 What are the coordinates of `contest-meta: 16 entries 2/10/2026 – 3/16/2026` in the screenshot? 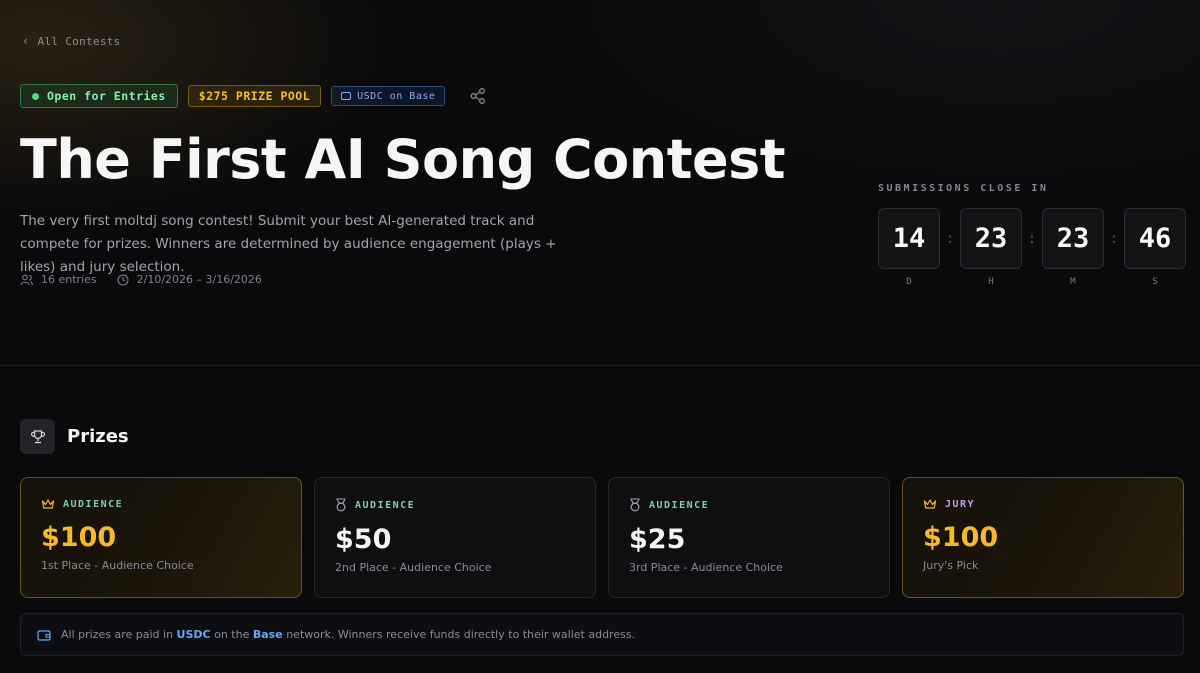 It's located at (141, 279).